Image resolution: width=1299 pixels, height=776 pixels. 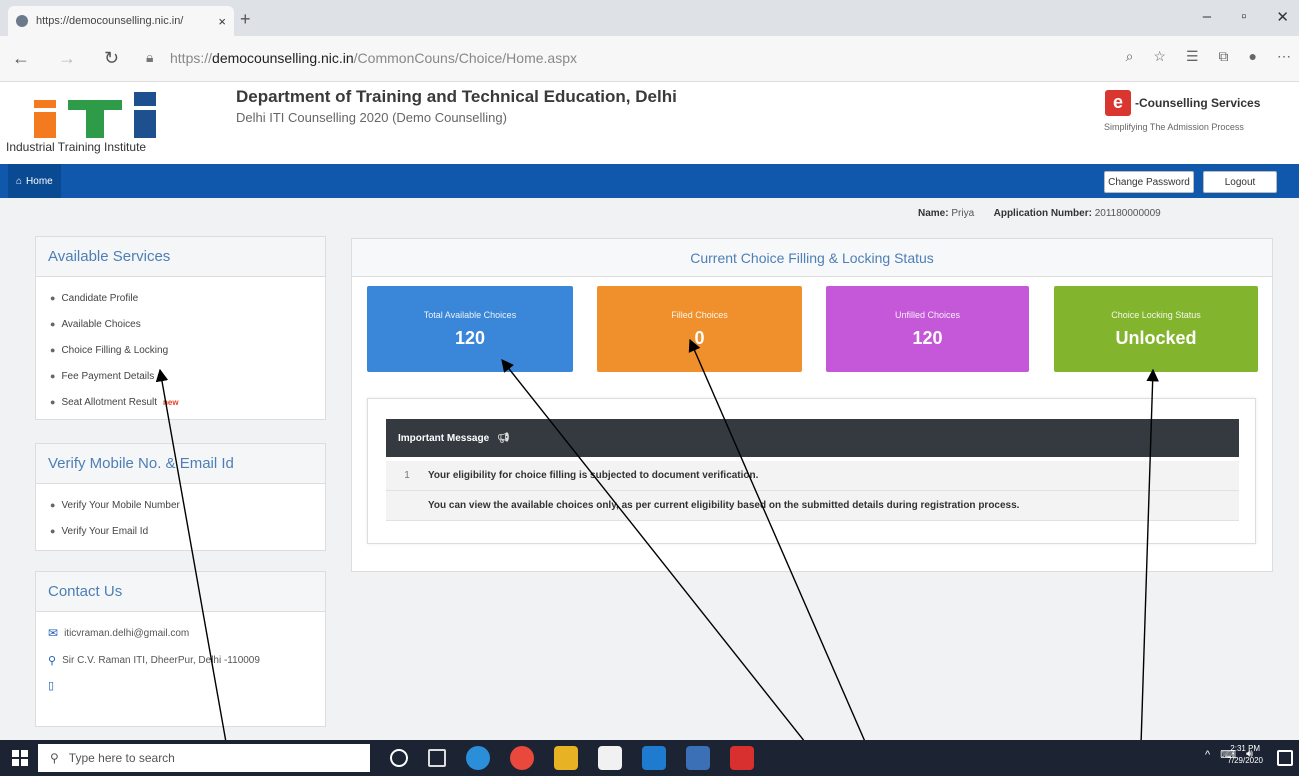 I want to click on service-fee-payment: ● Fee Payment Details, so click(x=180, y=376).